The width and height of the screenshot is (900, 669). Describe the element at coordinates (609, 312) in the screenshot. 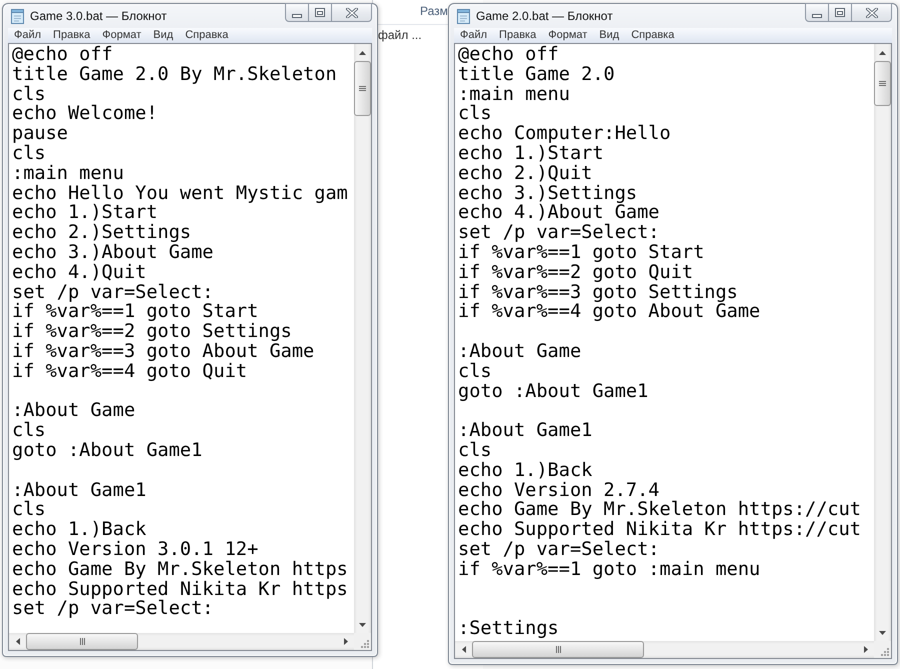

I see `code-line: if %var%==4 goto About Game` at that location.